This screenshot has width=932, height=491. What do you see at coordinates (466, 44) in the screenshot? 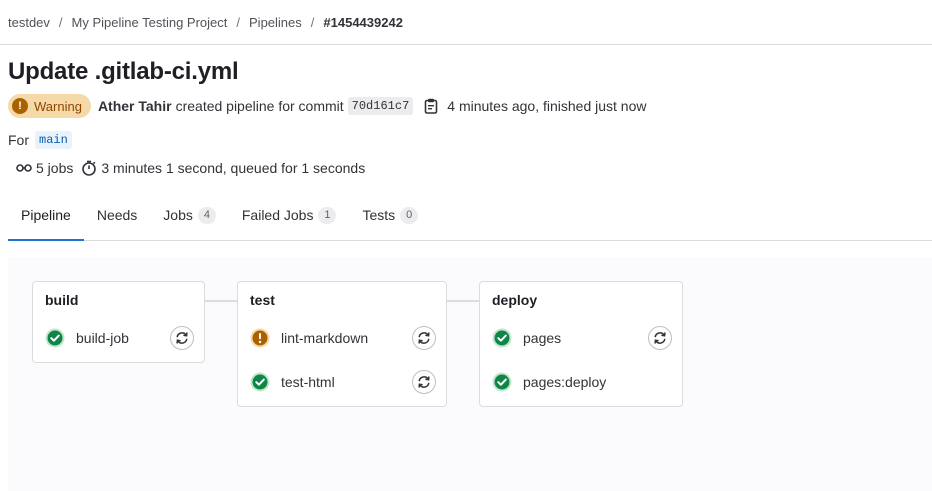
I see `header-divider` at bounding box center [466, 44].